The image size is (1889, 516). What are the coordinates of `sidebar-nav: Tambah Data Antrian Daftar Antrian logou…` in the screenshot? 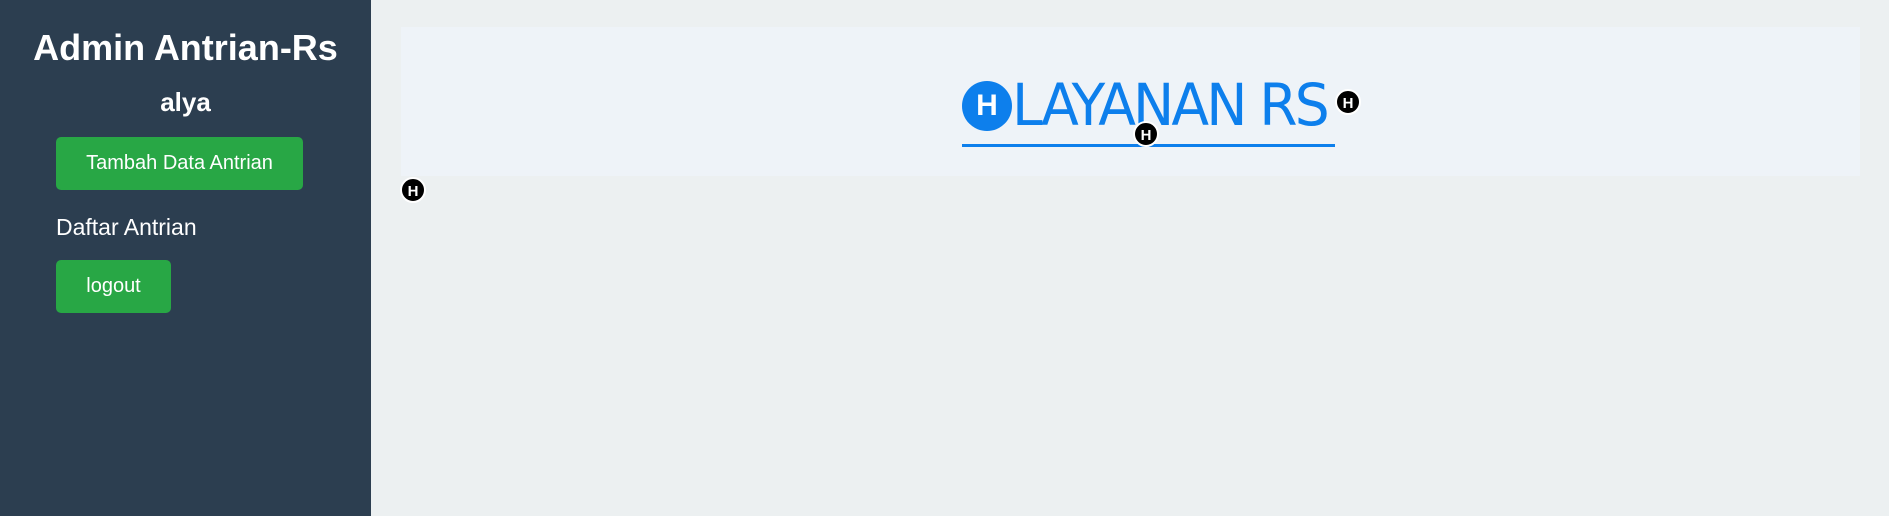 It's located at (185, 225).